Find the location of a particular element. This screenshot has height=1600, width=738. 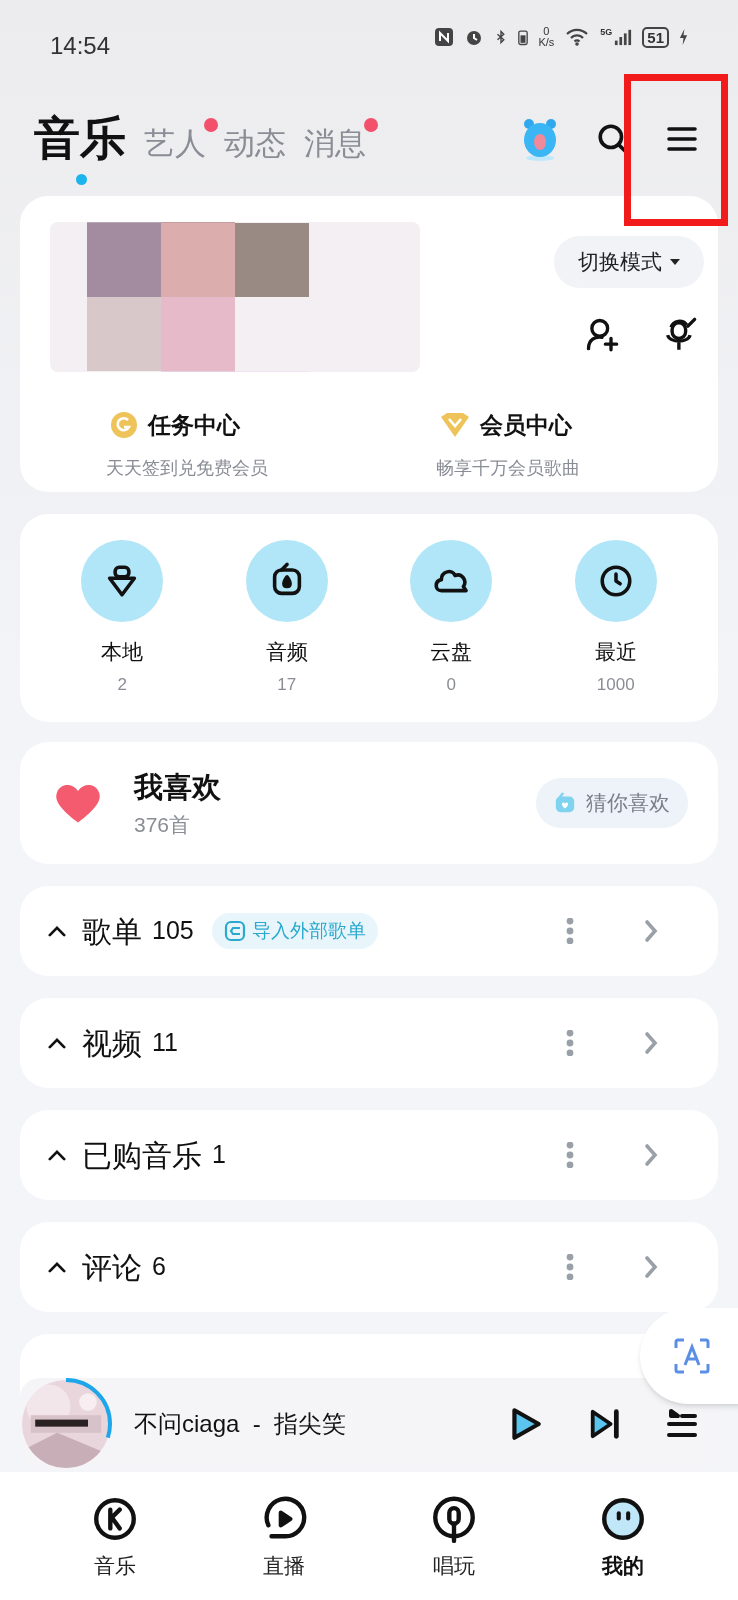

coin-icon is located at coordinates (124, 425).